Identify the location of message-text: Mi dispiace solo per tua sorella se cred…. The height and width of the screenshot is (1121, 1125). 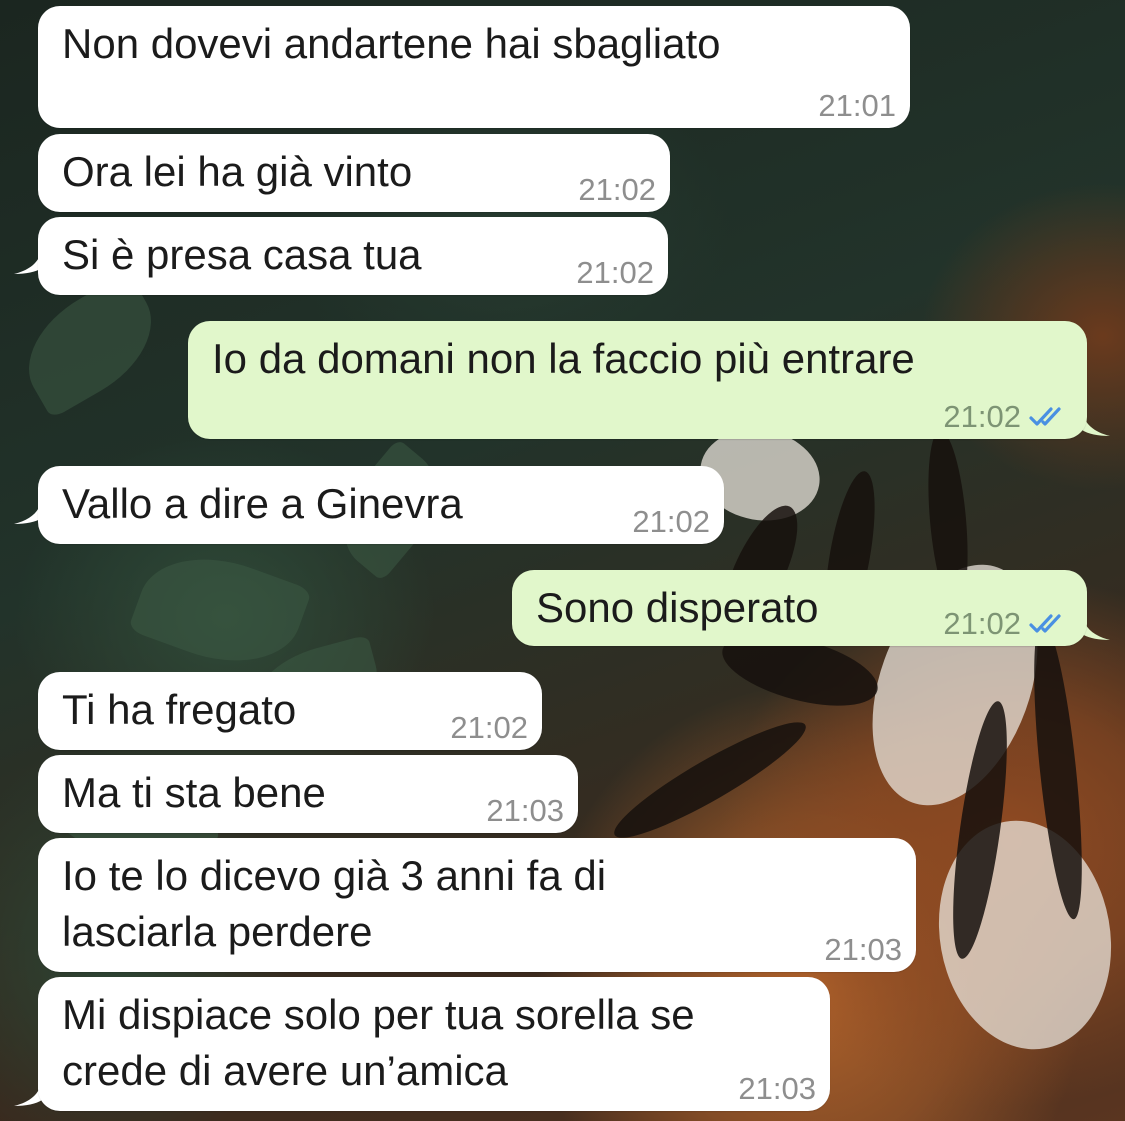
(378, 1042).